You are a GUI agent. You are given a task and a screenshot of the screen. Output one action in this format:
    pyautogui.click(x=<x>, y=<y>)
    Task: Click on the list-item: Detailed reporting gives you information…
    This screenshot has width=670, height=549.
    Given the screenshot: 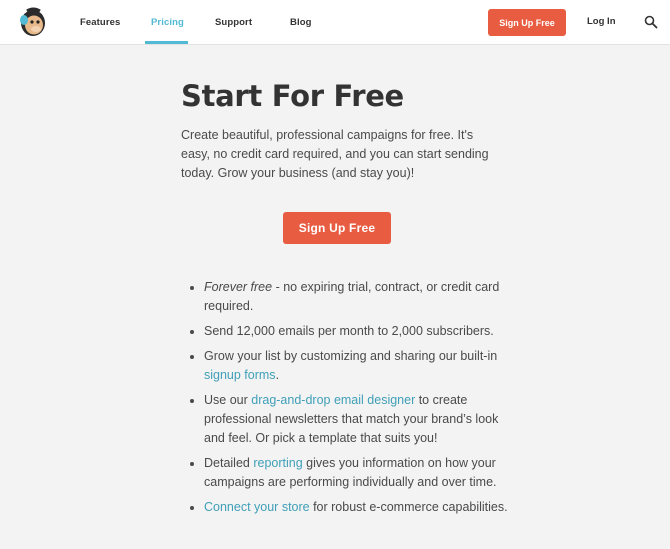 What is the action you would take?
    pyautogui.click(x=359, y=473)
    